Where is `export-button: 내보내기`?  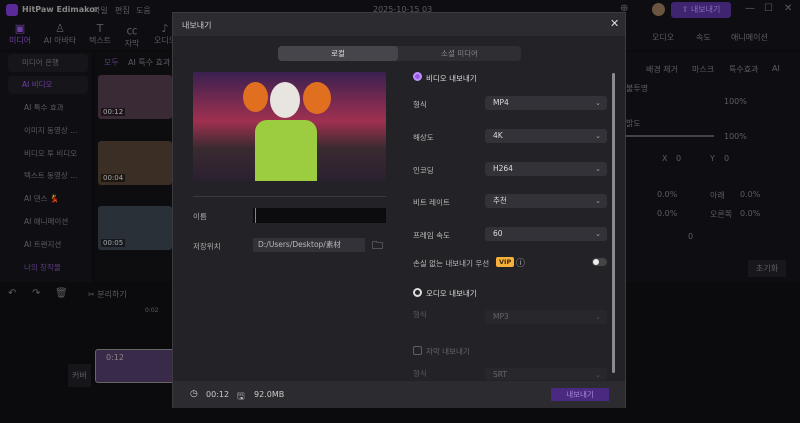 export-button: 내보내기 is located at coordinates (580, 394).